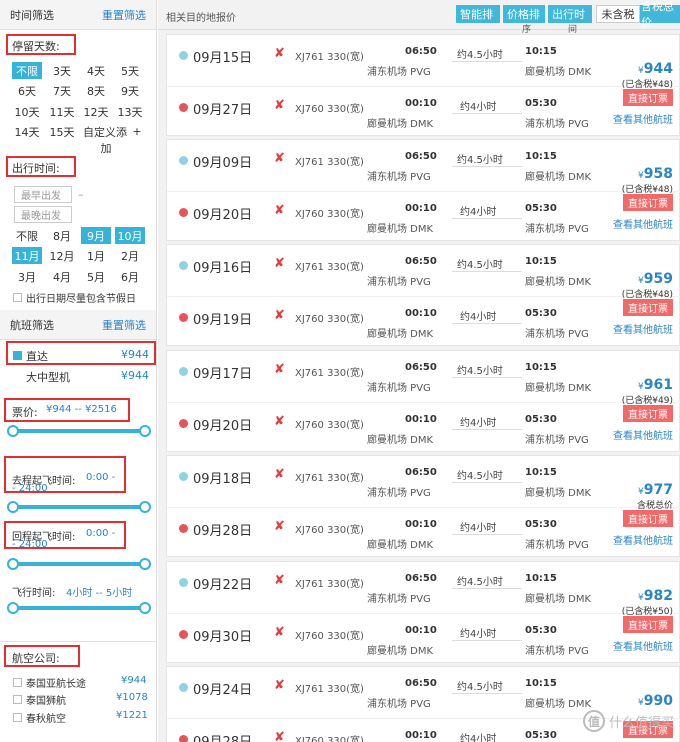 The height and width of the screenshot is (742, 680). What do you see at coordinates (79, 507) in the screenshot?
I see `out-time-slider-track` at bounding box center [79, 507].